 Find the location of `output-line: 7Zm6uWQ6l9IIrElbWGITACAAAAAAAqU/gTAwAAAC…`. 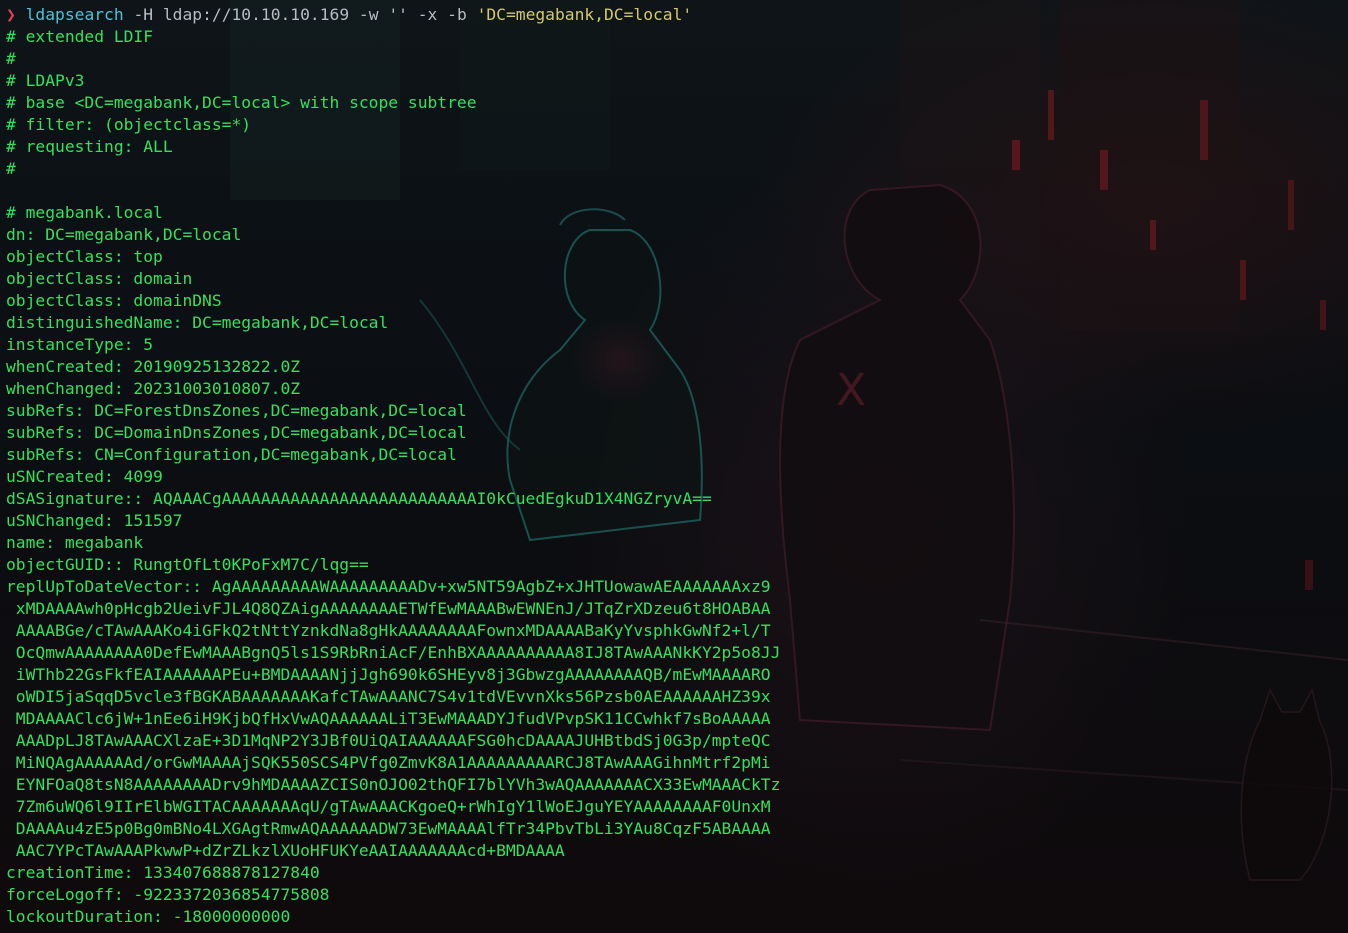

output-line: 7Zm6uWQ6l9IIrElbWGITACAAAAAAAqU/gTAwAAAC… is located at coordinates (388, 806).